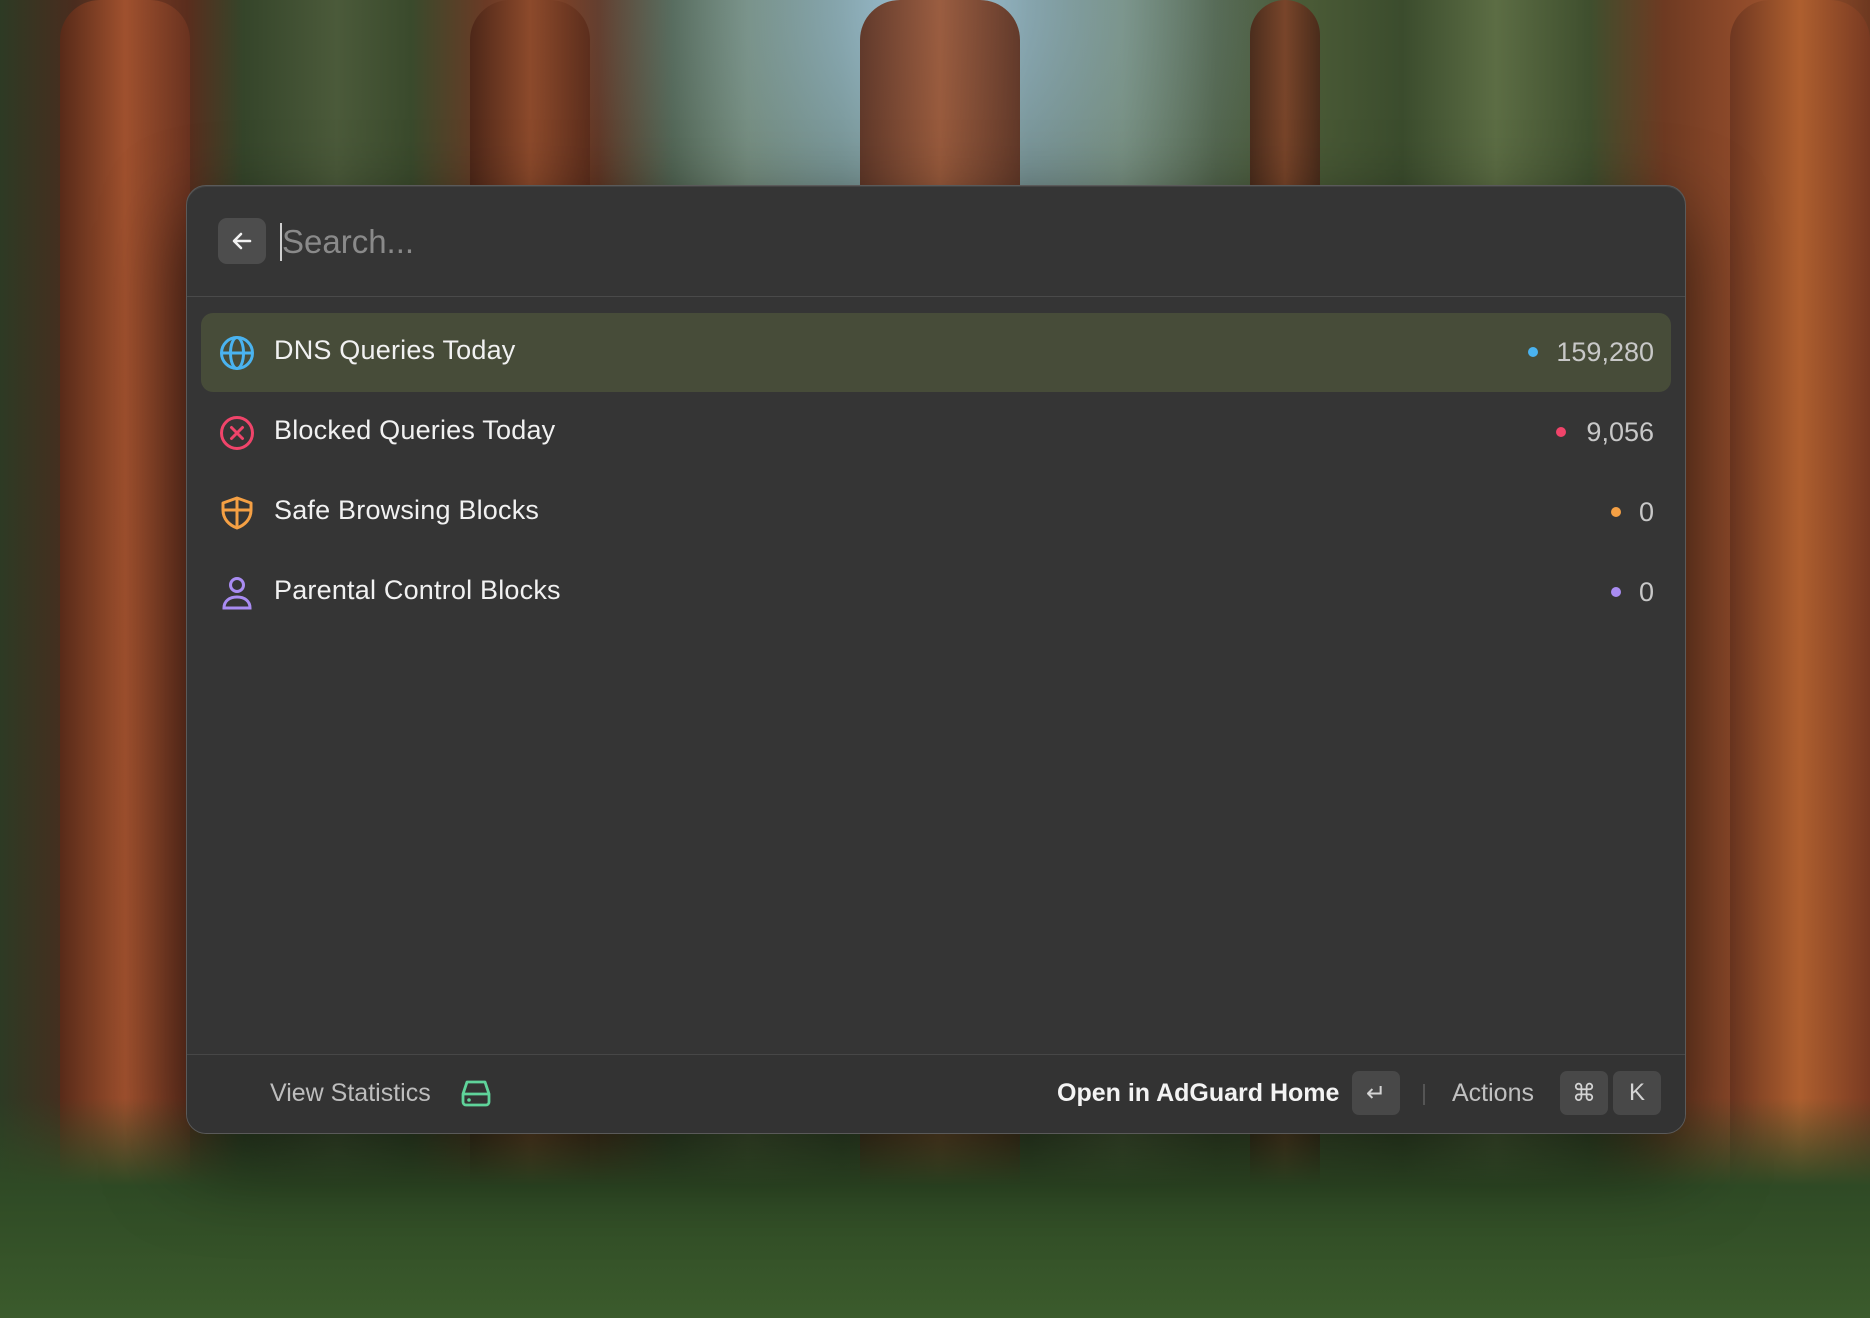 The width and height of the screenshot is (1870, 1318). I want to click on list-item-dns-queries: DNS Queries Today 159,280, so click(936, 352).